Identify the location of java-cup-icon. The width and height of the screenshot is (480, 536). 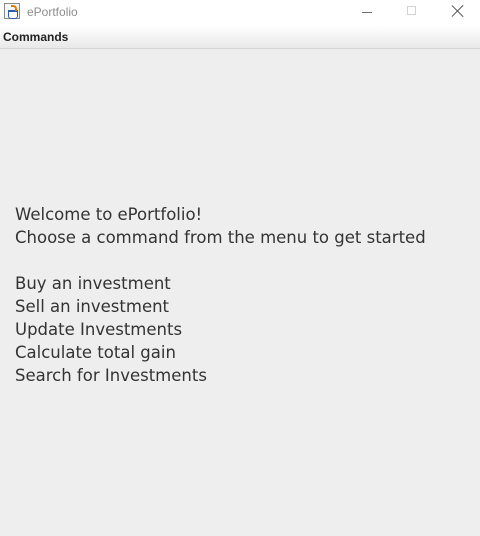
(12, 11).